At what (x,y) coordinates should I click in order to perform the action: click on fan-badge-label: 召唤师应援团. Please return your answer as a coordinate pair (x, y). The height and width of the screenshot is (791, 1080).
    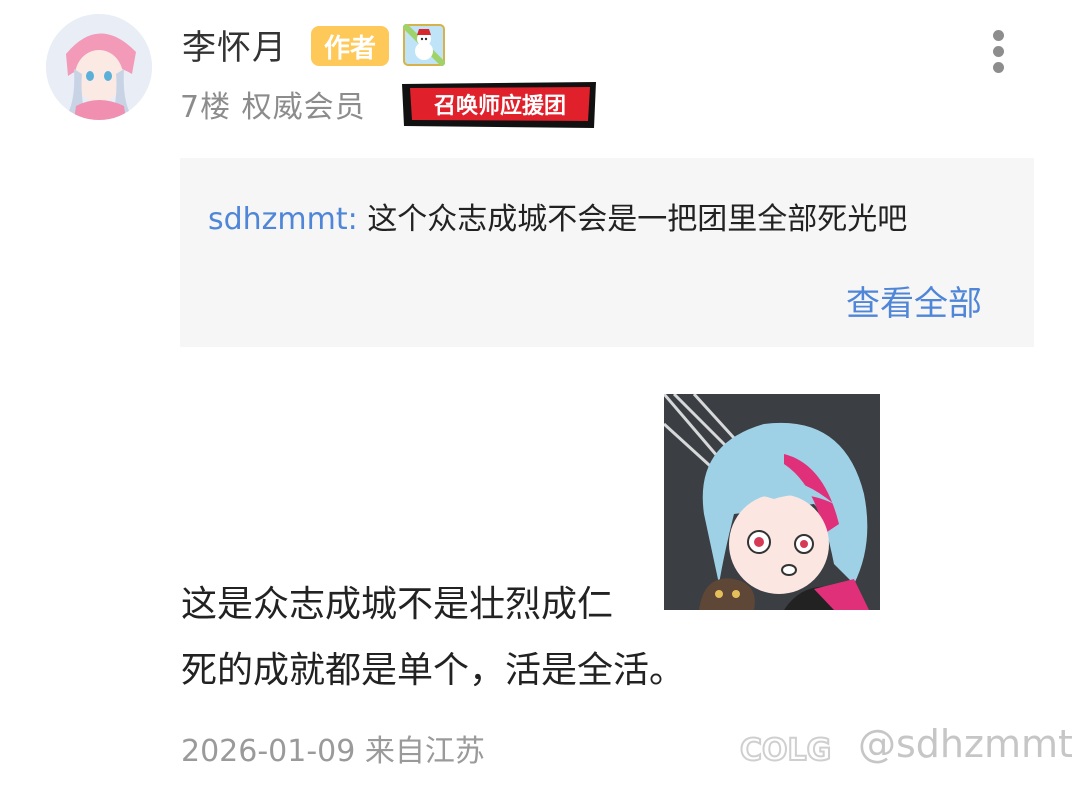
    Looking at the image, I should click on (499, 106).